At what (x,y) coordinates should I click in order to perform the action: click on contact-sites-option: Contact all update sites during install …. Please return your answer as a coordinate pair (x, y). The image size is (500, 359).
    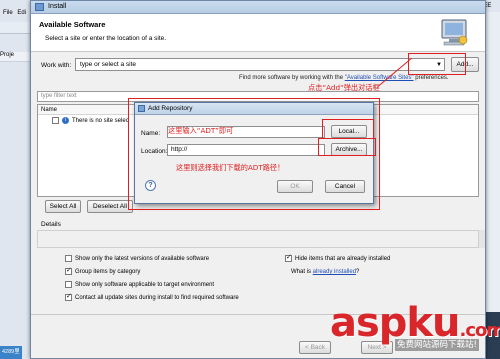
    Looking at the image, I should click on (152, 297).